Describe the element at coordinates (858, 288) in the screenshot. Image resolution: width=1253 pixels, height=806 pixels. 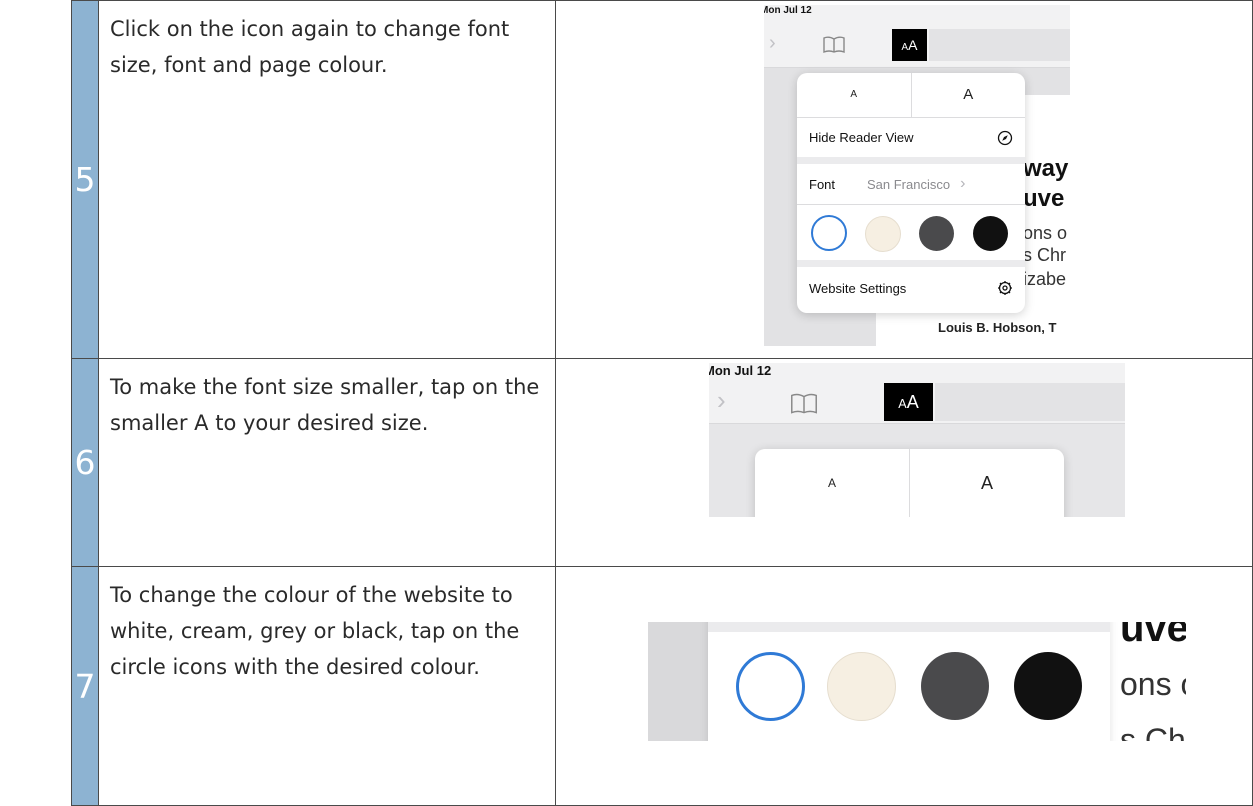
I see `website-settings-label: Website Settings` at that location.